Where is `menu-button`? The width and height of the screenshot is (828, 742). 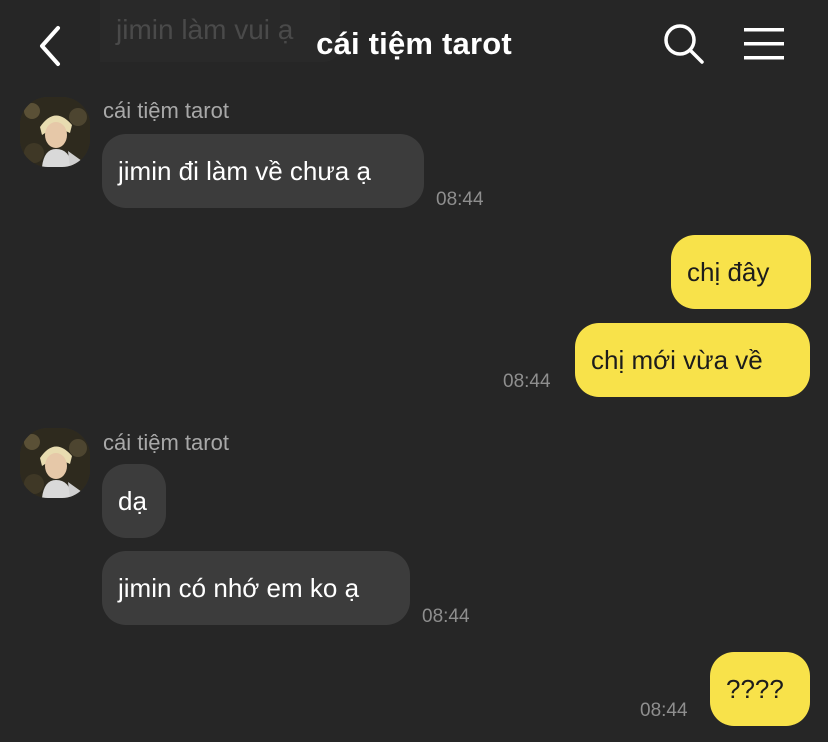
menu-button is located at coordinates (764, 44).